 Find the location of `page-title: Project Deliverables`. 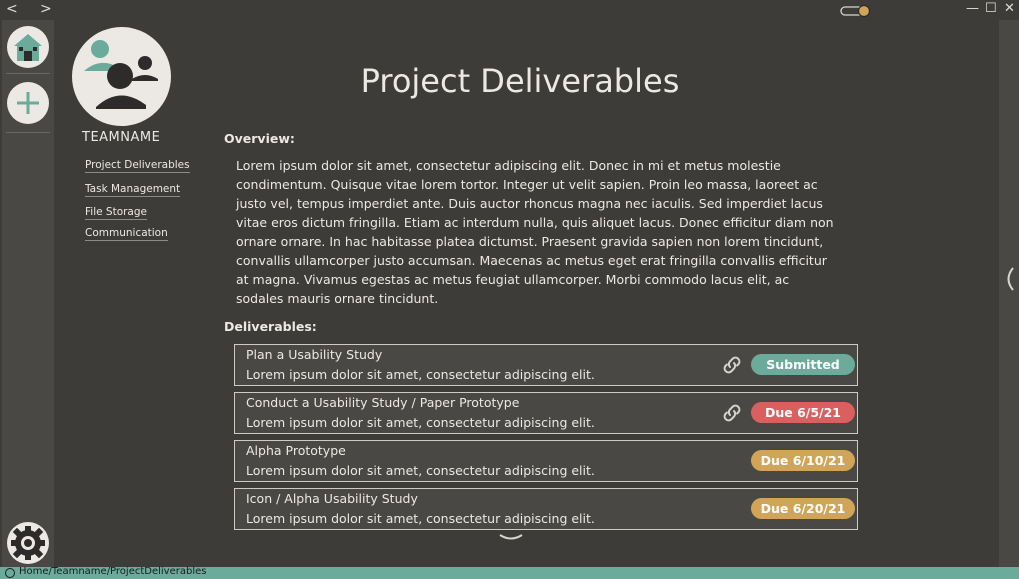

page-title: Project Deliverables is located at coordinates (520, 81).